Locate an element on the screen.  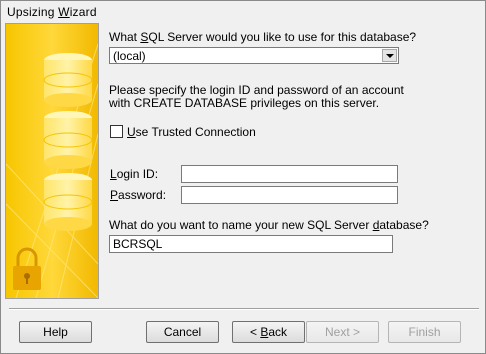
title-bar: Upsizing Wizard is located at coordinates (243, 12).